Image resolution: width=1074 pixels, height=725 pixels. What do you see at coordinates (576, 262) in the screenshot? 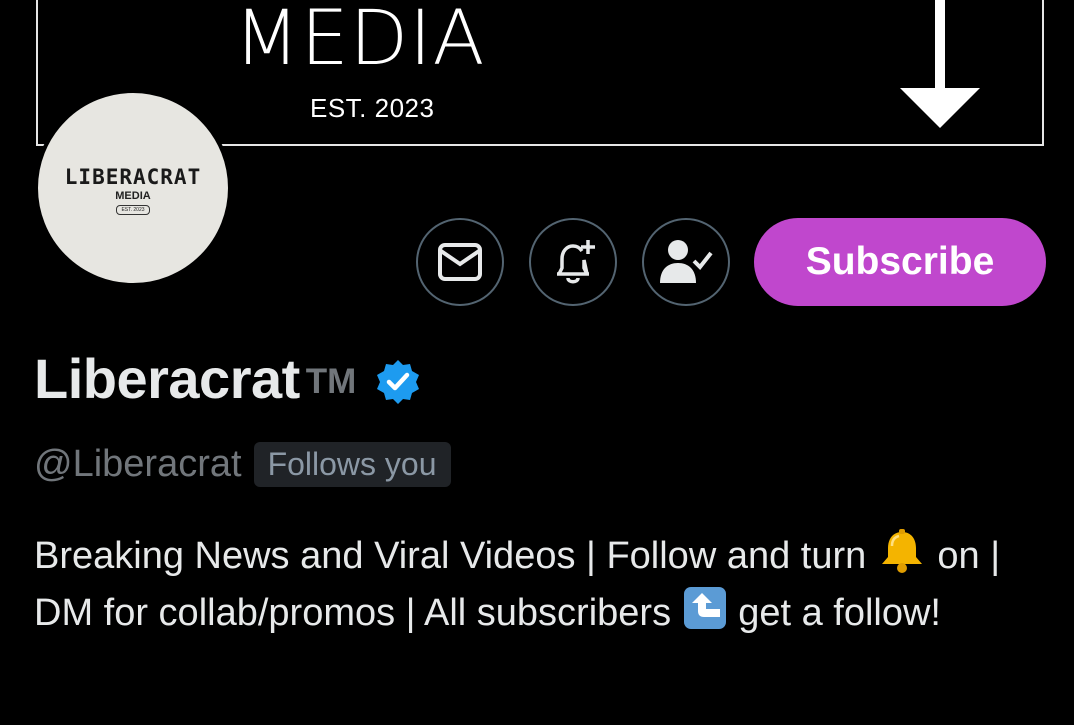
I see `bell-plus-icon` at bounding box center [576, 262].